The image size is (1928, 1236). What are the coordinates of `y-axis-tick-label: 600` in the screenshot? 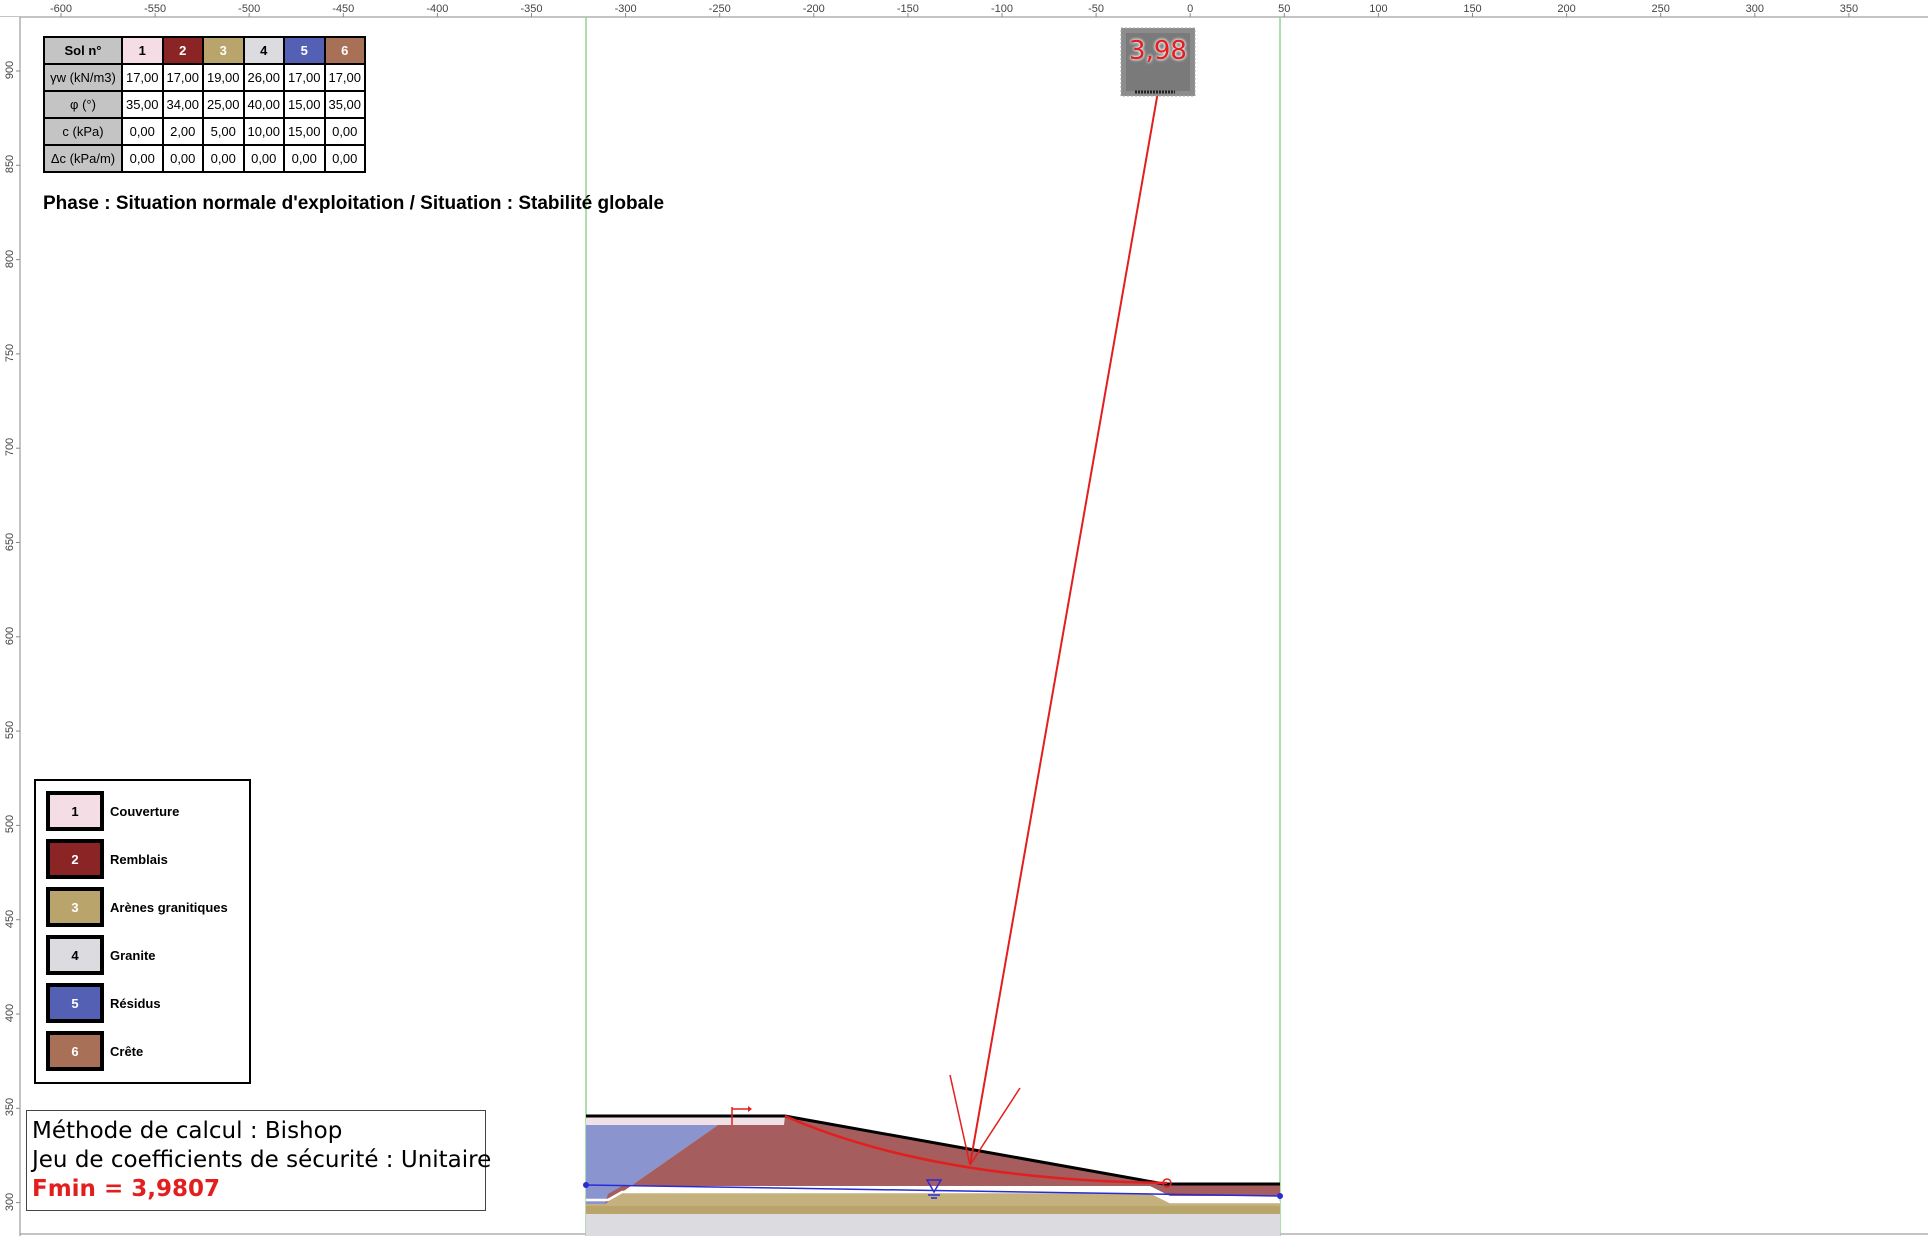 It's located at (10, 635).